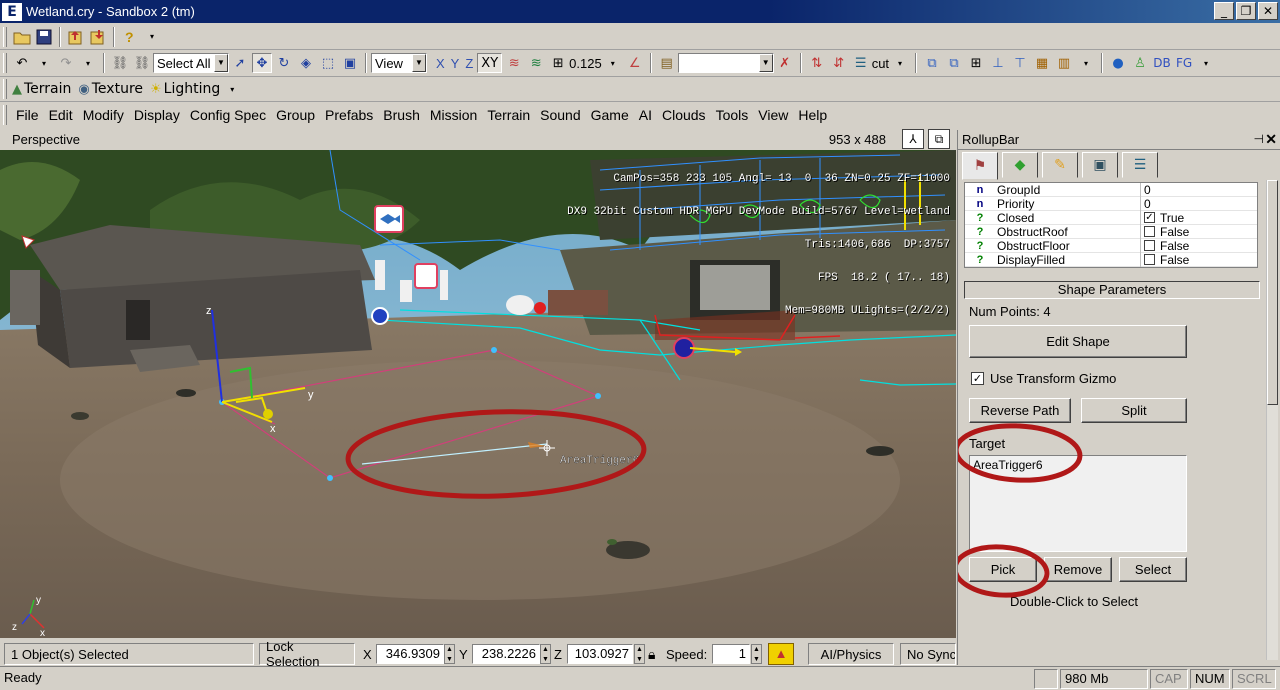  What do you see at coordinates (732, 115) in the screenshot?
I see `menu-tools: Tools` at bounding box center [732, 115].